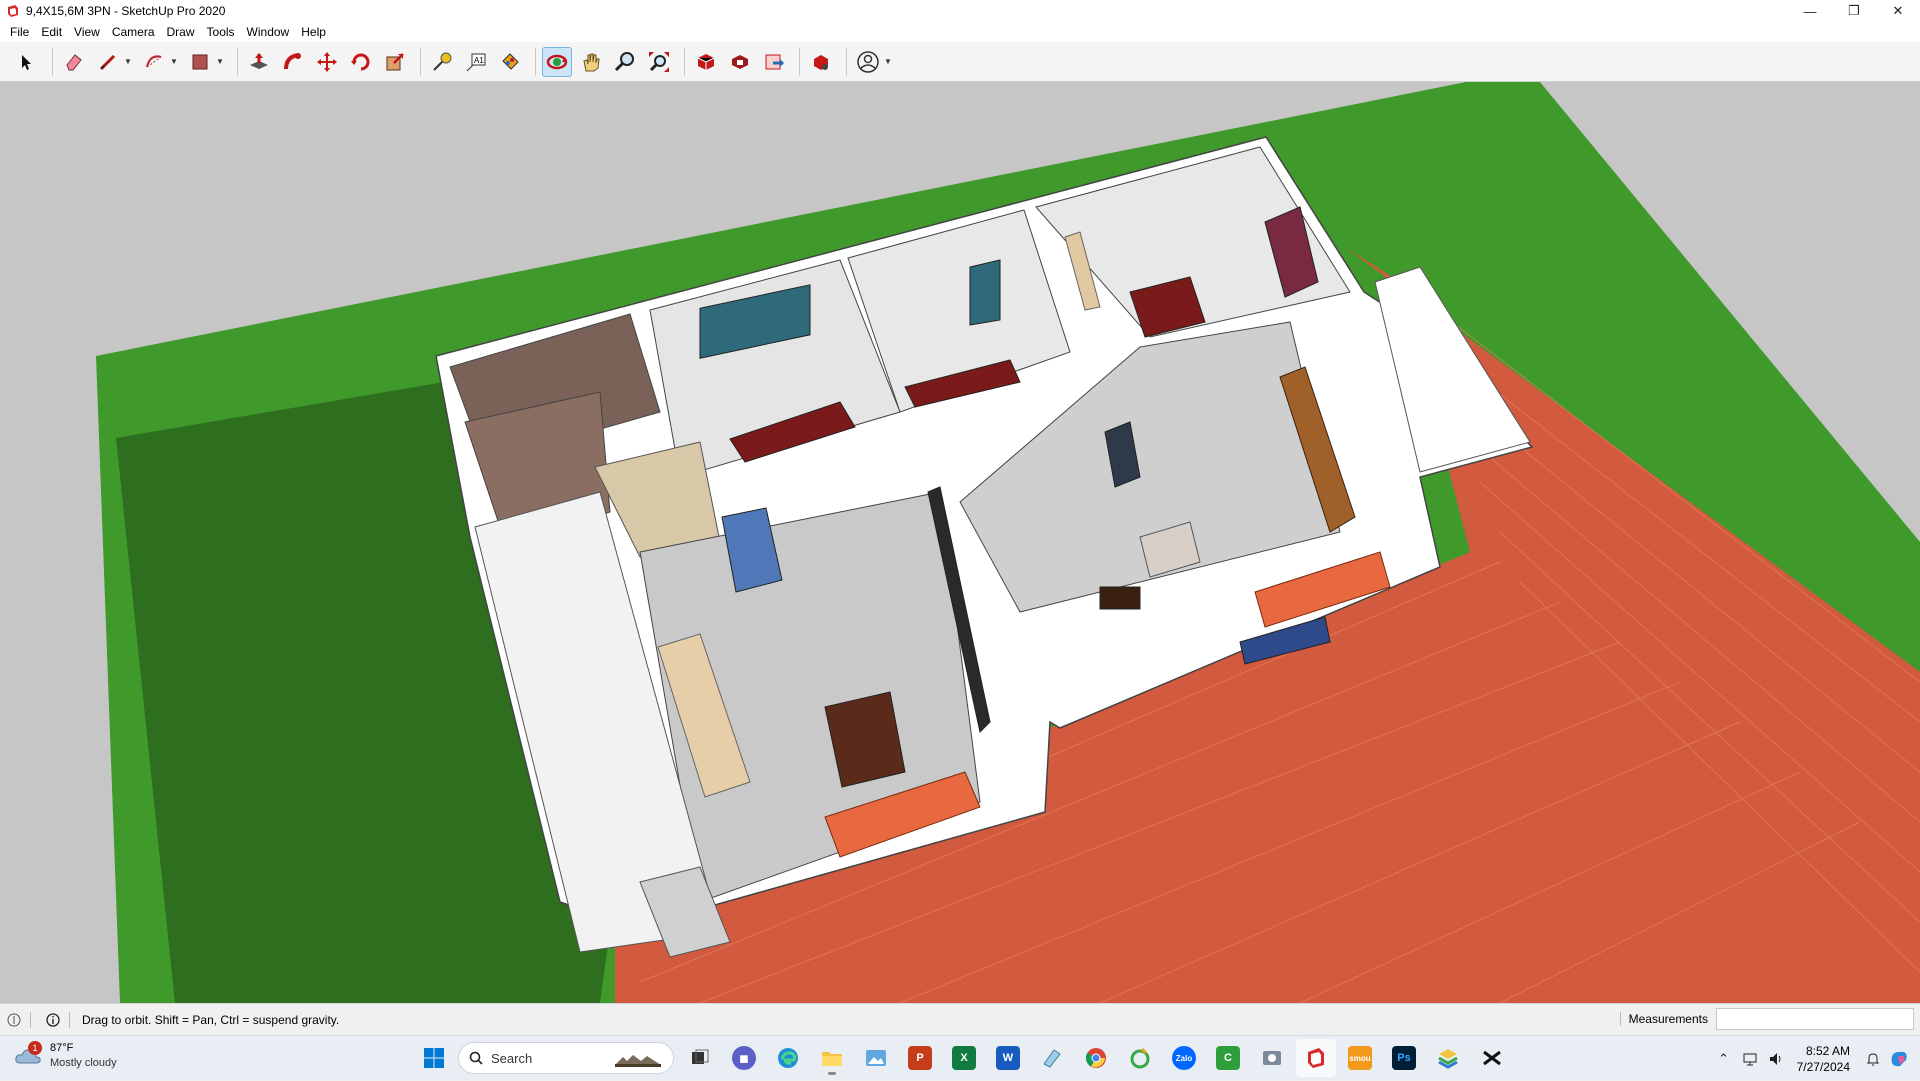  I want to click on zoom-tool-icon, so click(625, 62).